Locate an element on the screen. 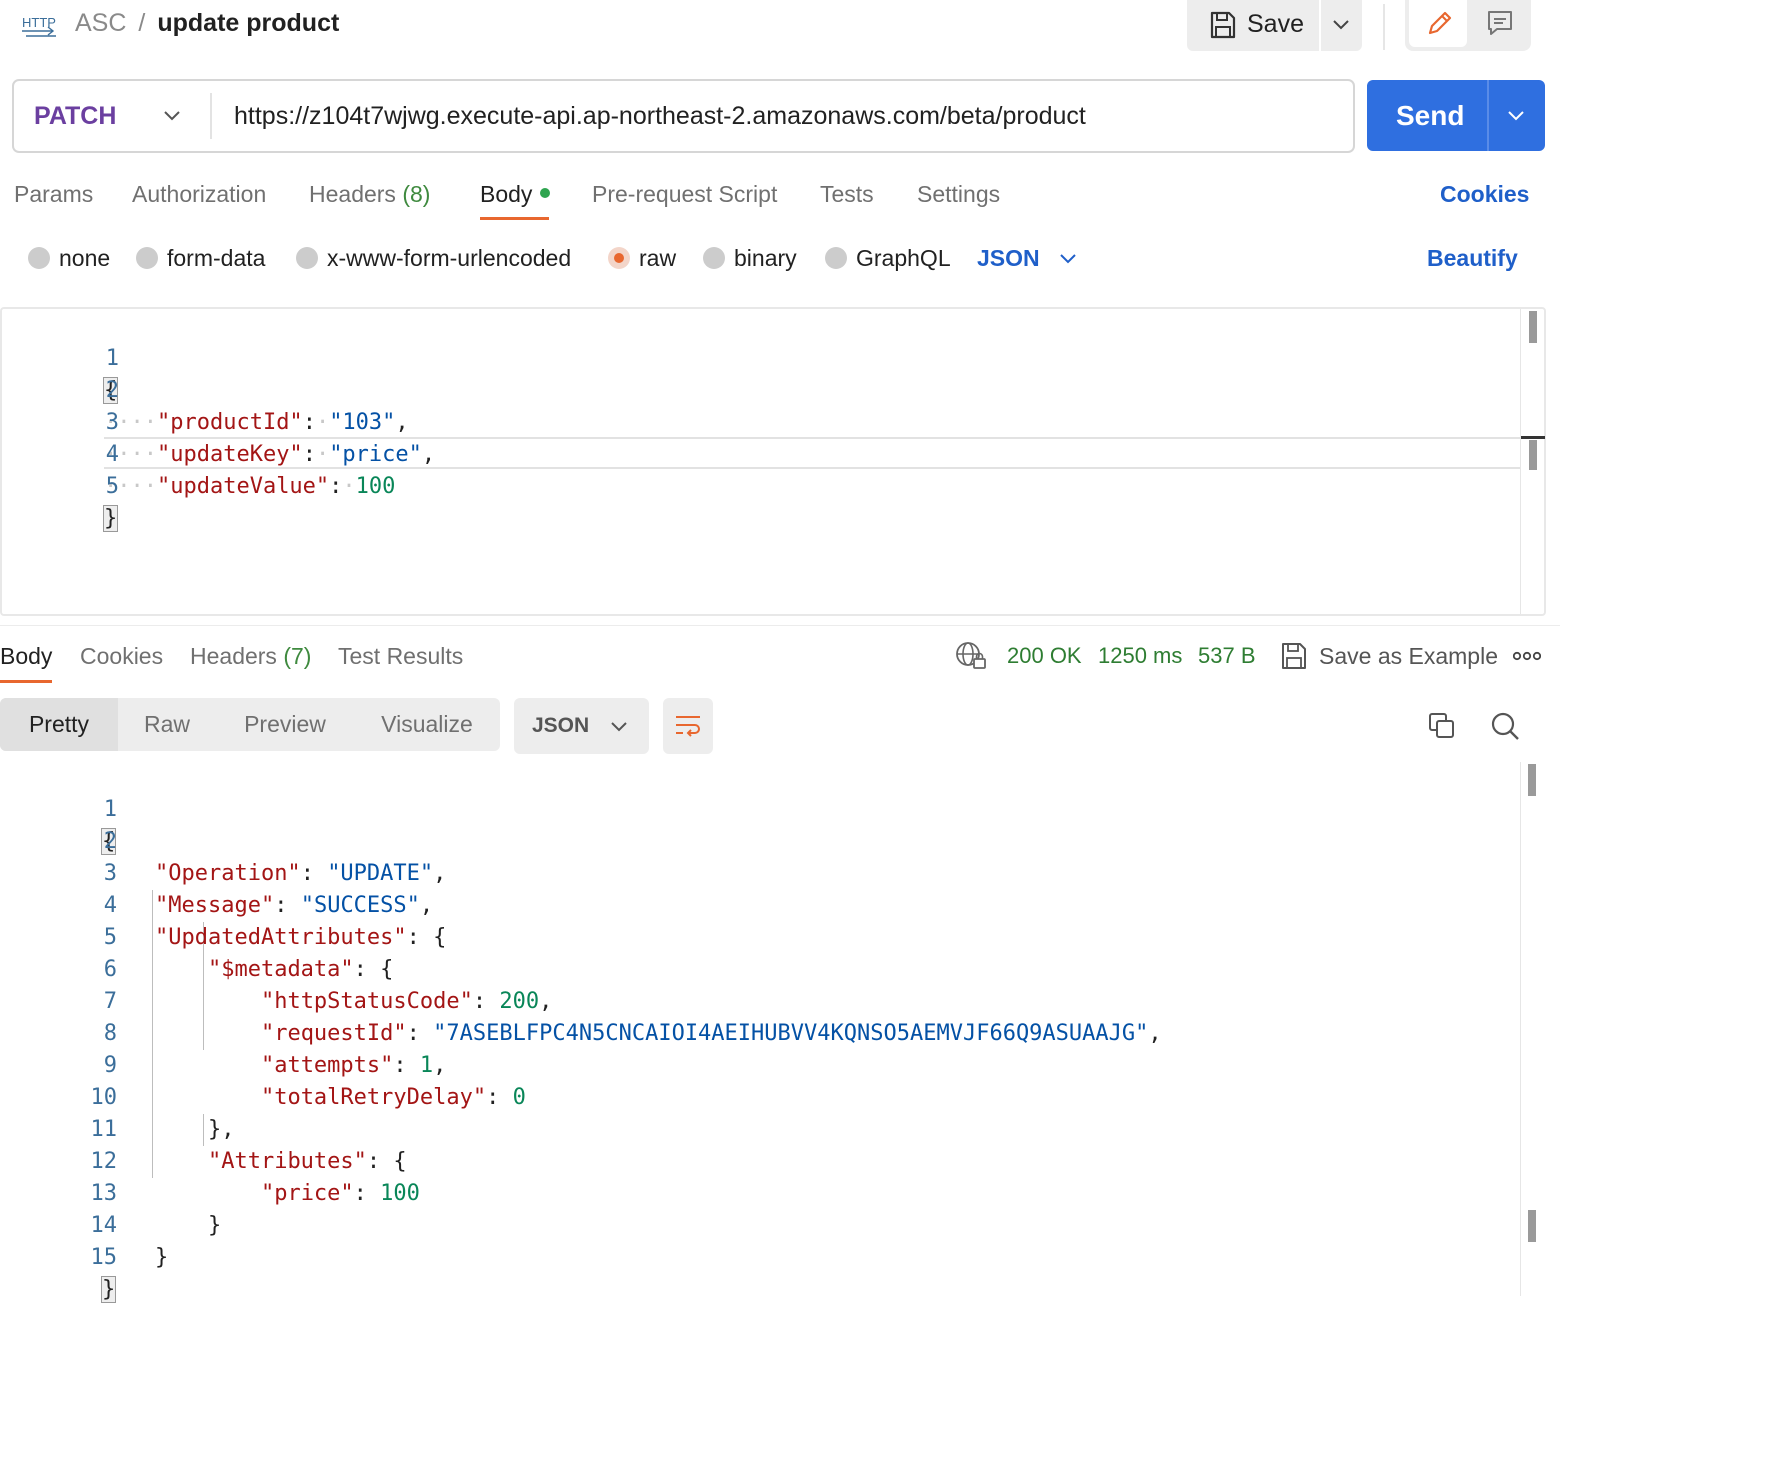 Image resolution: width=1766 pixels, height=1458 pixels. line-number: 15 is located at coordinates (103, 1257).